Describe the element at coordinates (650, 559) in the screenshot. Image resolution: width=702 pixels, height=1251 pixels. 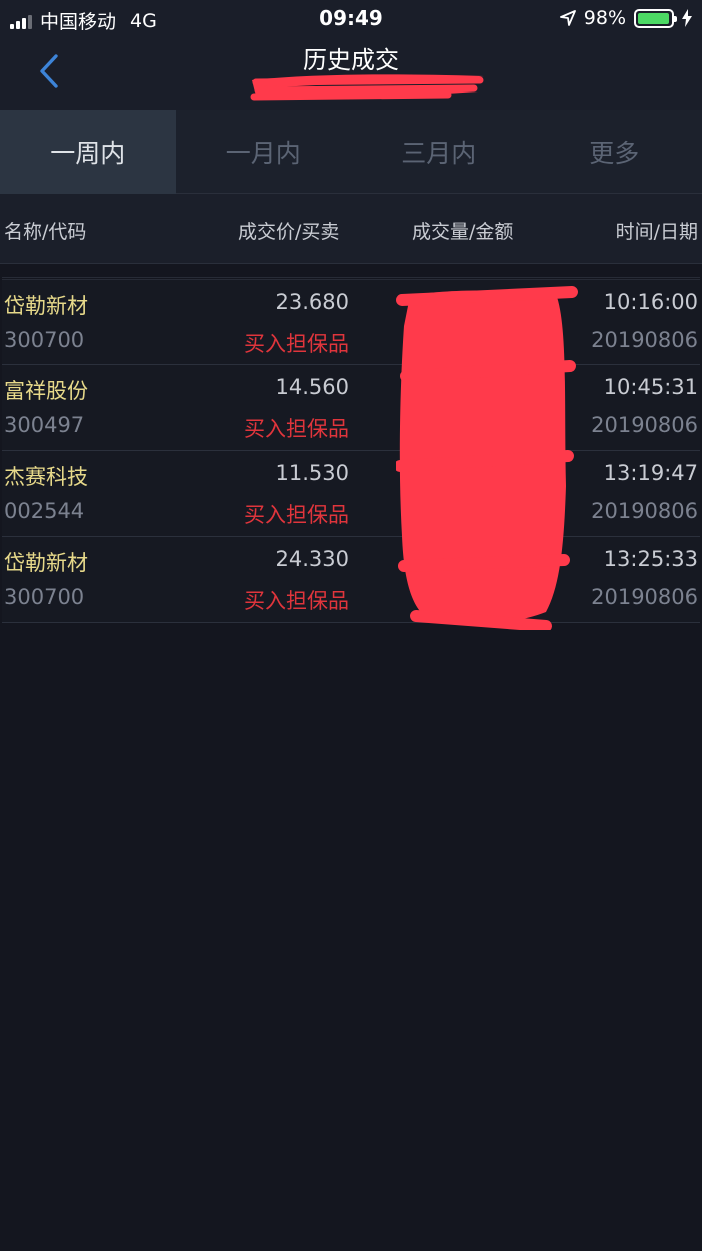
I see `trade-time: 13:25:33` at that location.